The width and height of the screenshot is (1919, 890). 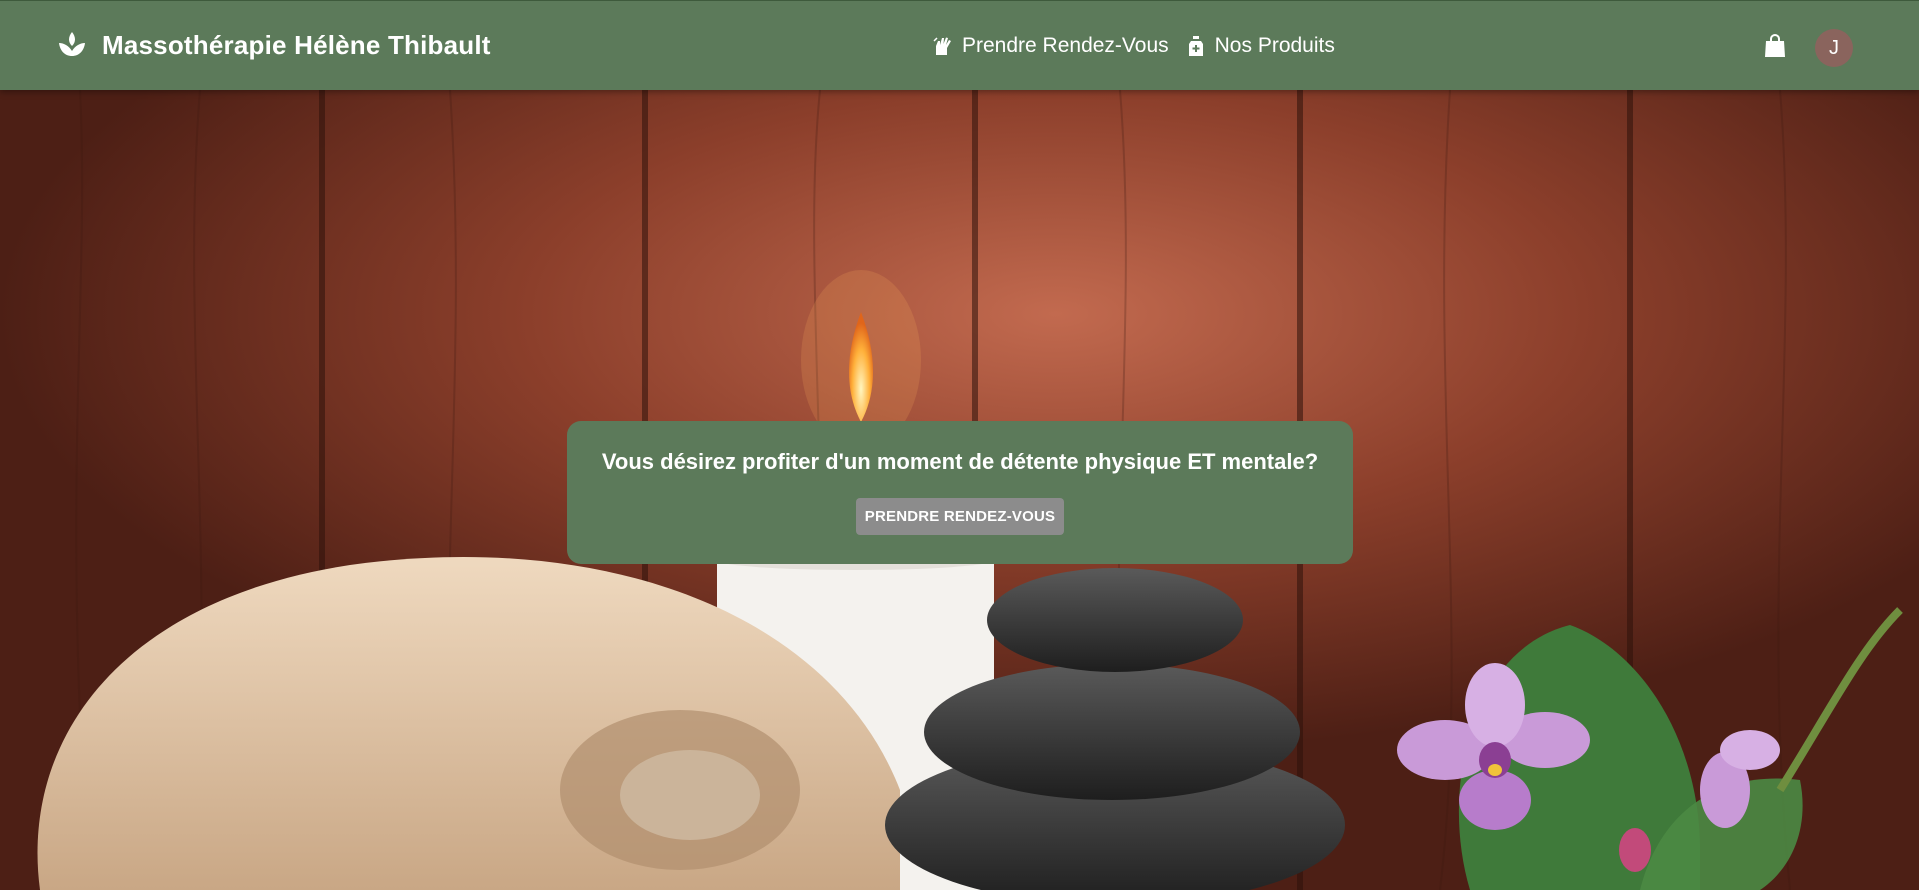 I want to click on nav-appointment-label: Prendre Rendez-Vous, so click(x=1065, y=45).